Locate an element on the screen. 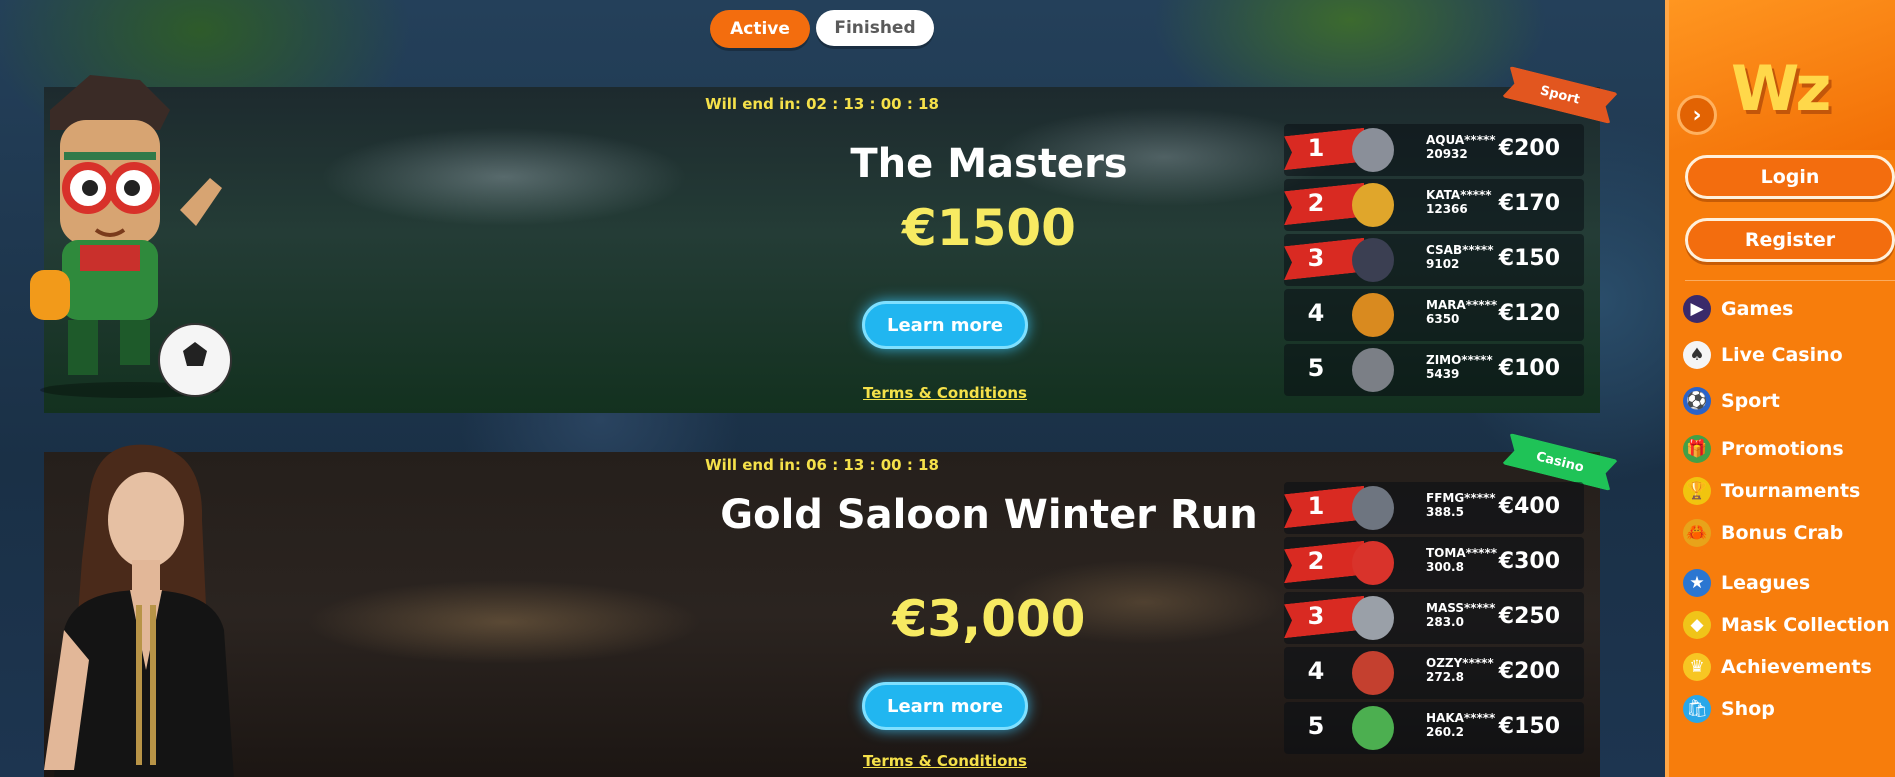 The width and height of the screenshot is (1895, 777). live-casino-icon: ♠ is located at coordinates (1697, 355).